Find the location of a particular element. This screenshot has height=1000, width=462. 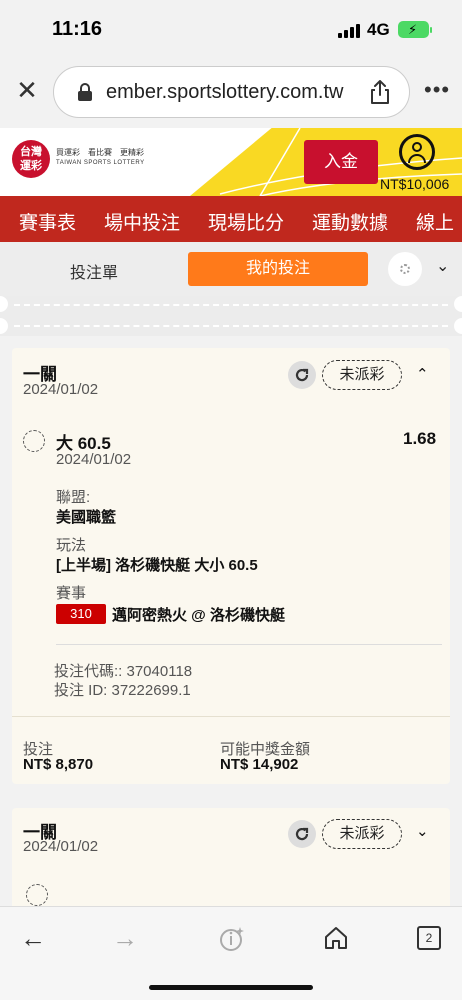

nav-item-schedule: 賽事表 is located at coordinates (47, 221).